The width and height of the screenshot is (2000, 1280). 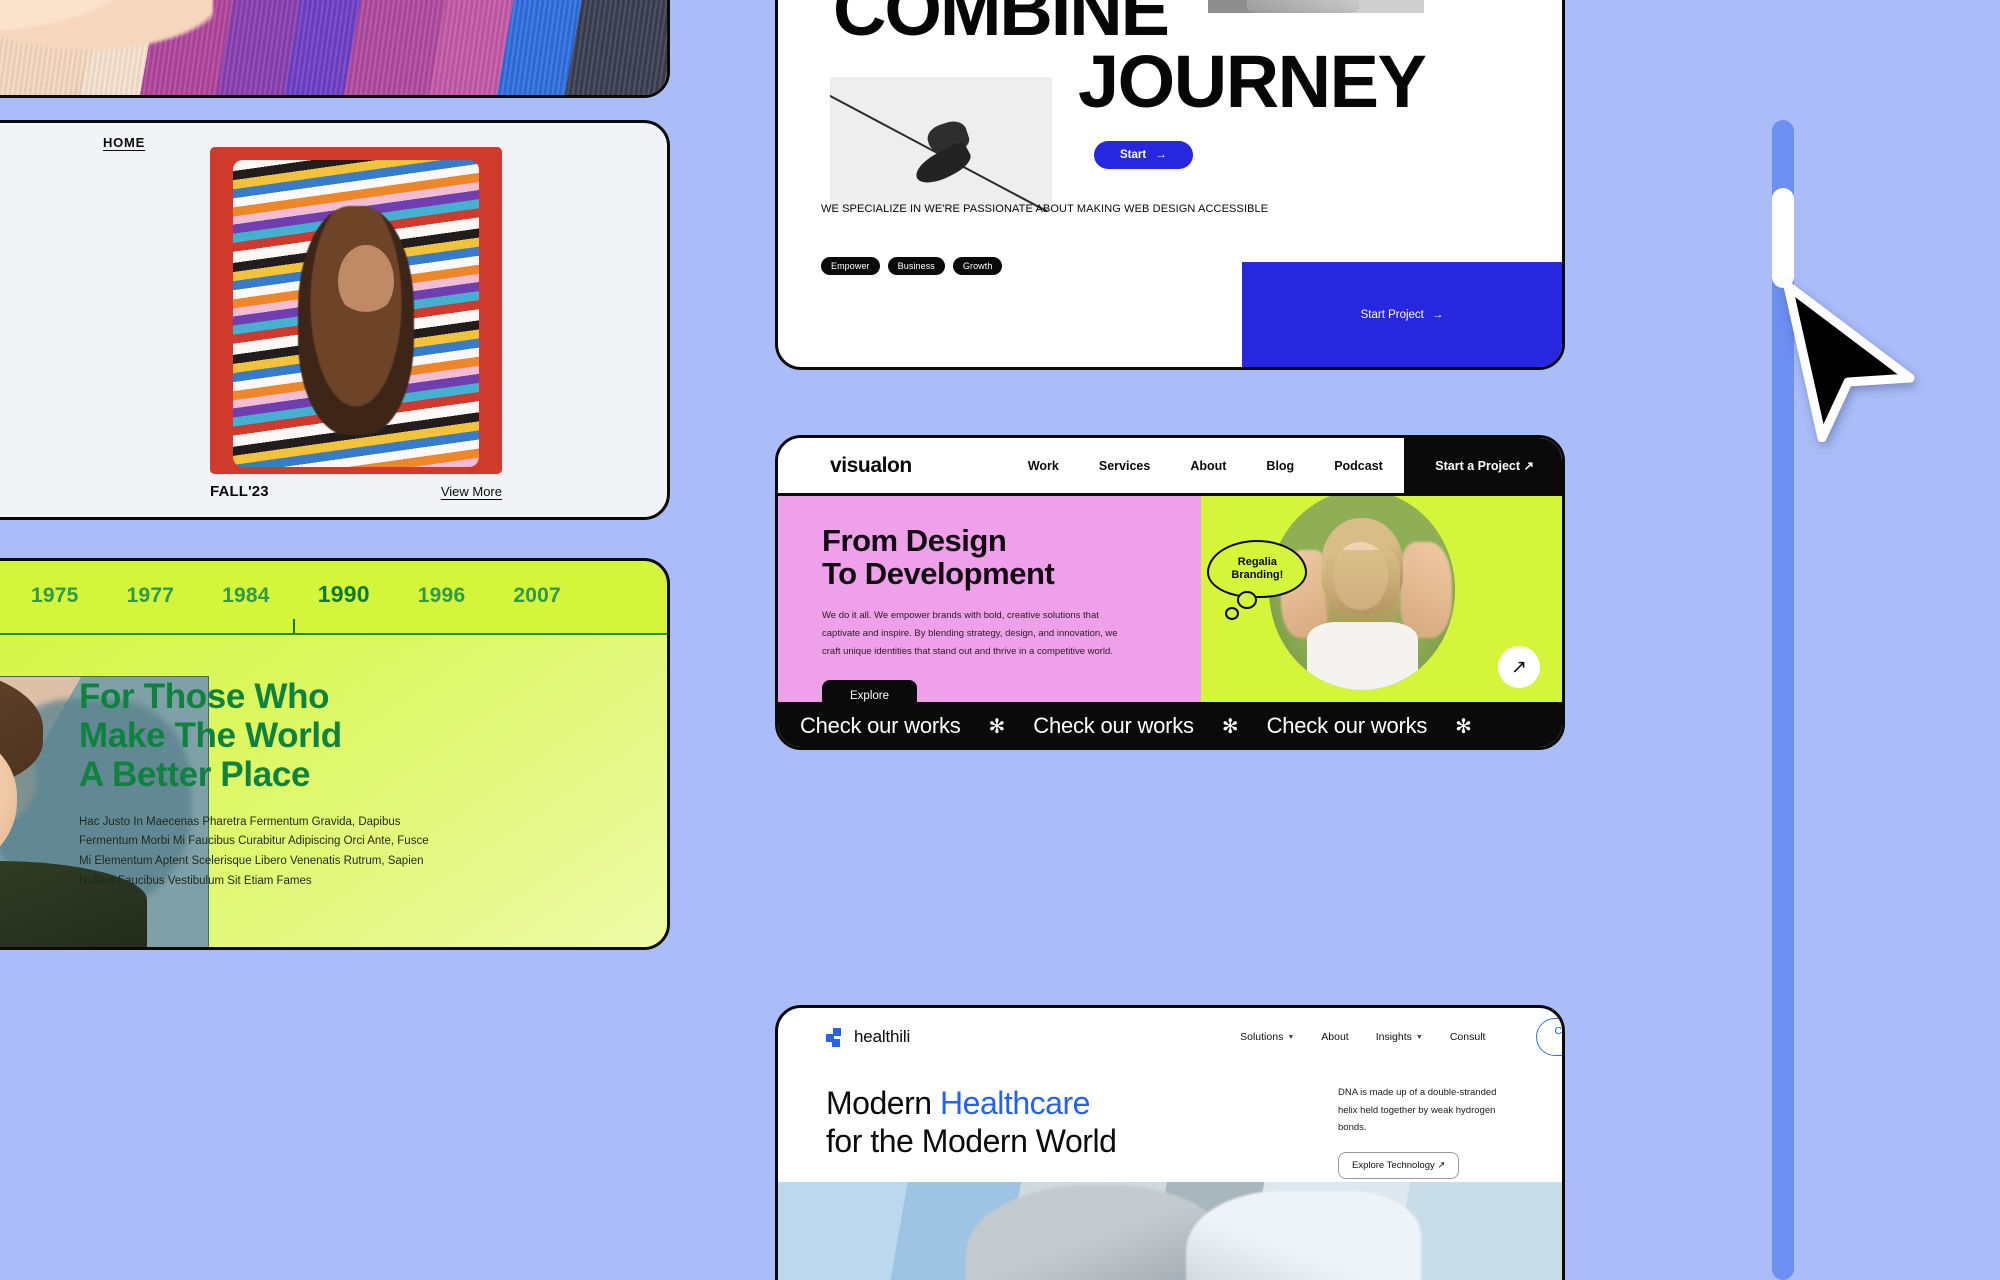 I want to click on visualon-heading: From Design To Development, so click(x=1011, y=557).